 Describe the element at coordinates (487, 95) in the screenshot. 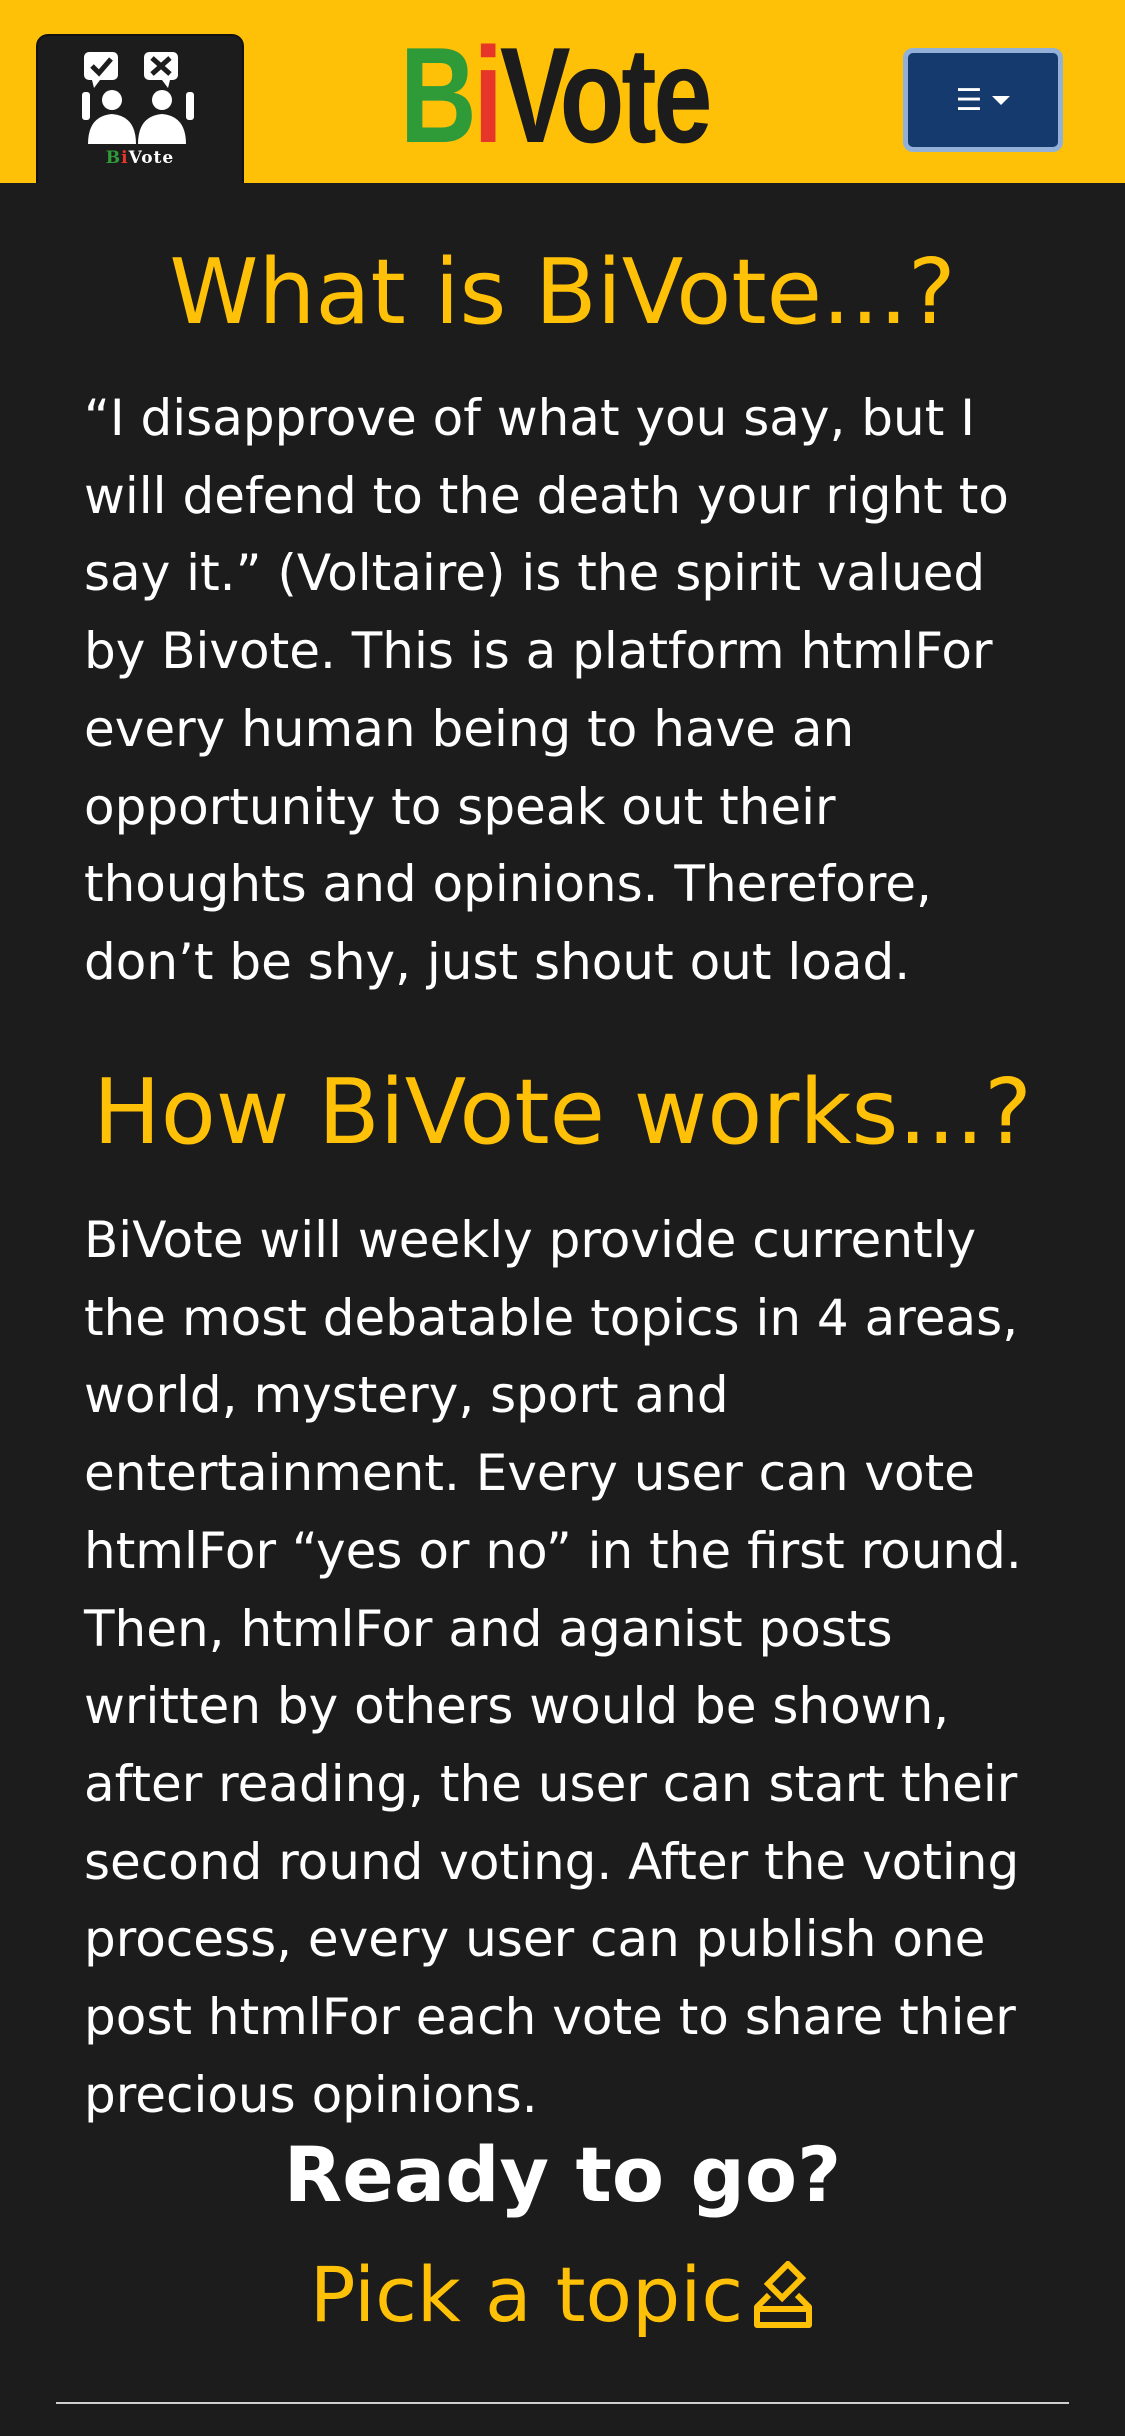

I see `brand-letter-i: i` at that location.